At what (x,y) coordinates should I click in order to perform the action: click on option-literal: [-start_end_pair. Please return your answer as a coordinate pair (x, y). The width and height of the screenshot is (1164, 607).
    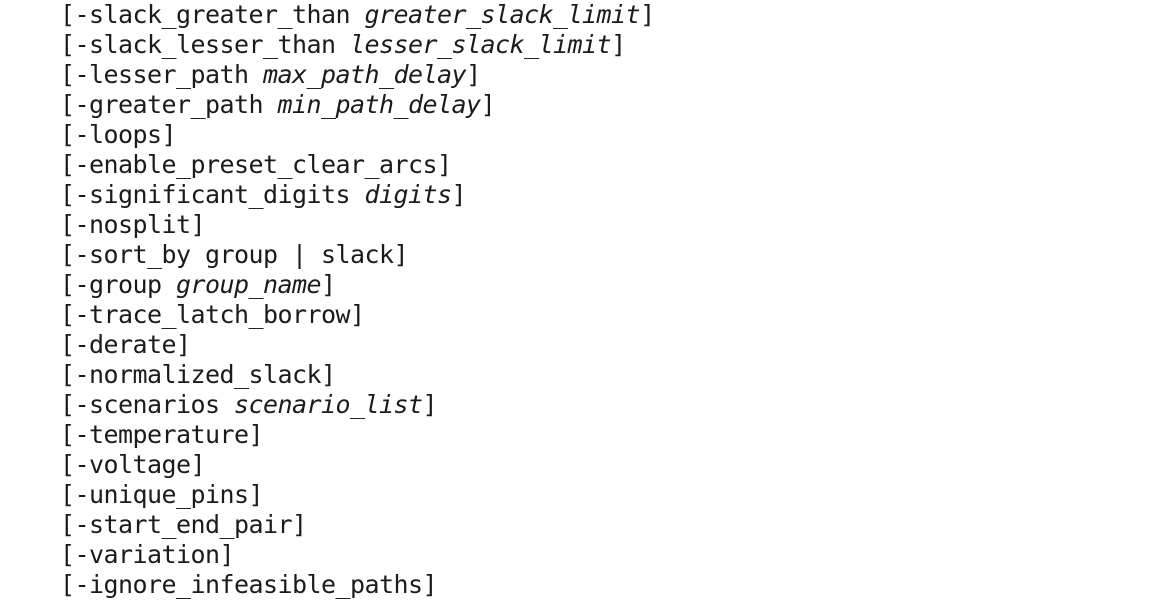
    Looking at the image, I should click on (176, 524).